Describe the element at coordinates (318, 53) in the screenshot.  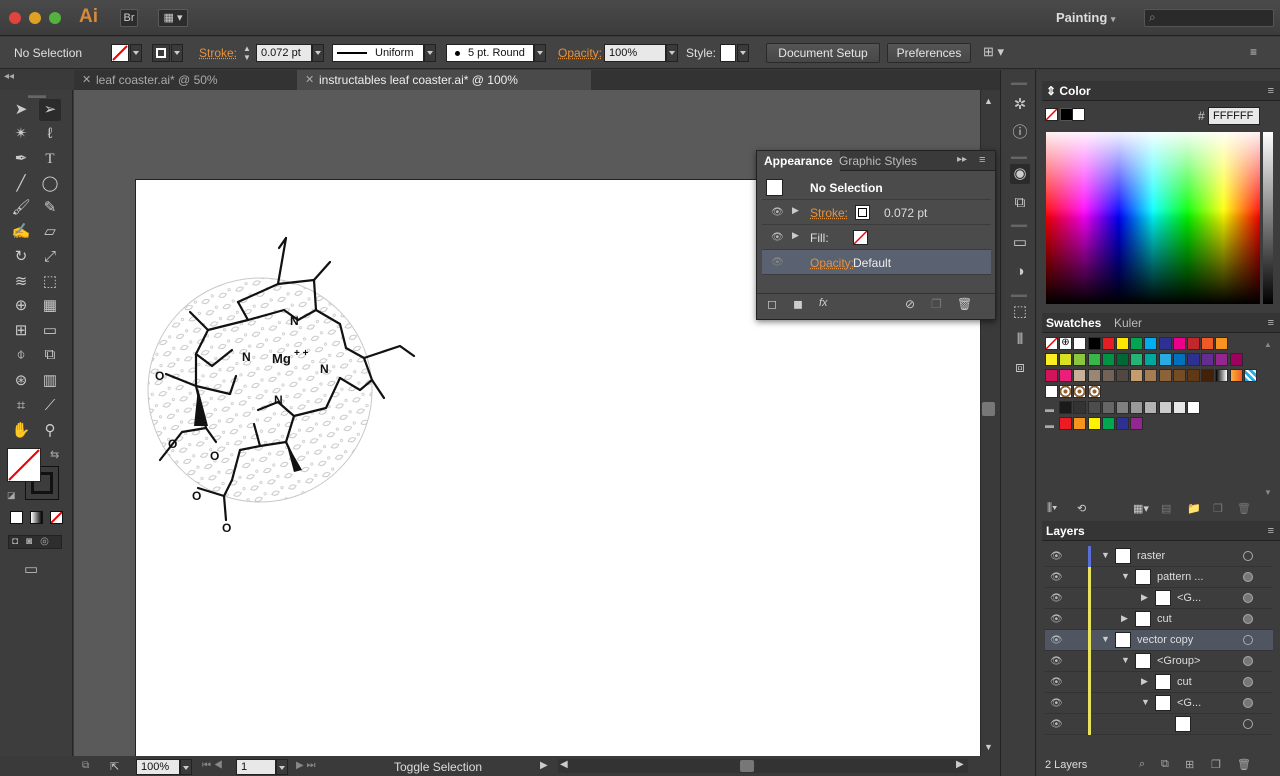
I see `stroke-weight-dropdown` at that location.